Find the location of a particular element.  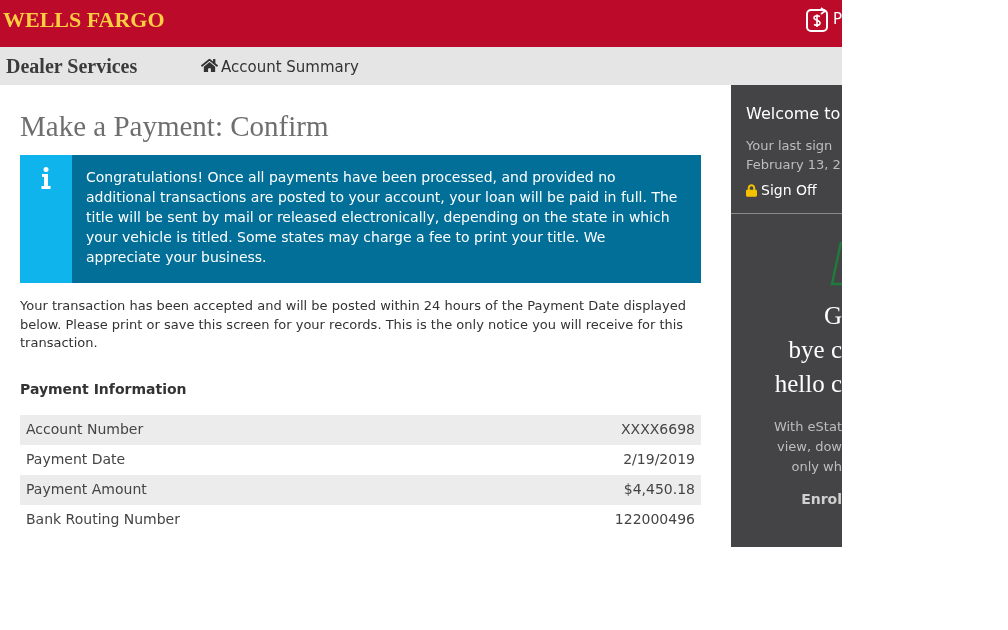

info-icon is located at coordinates (46, 178).